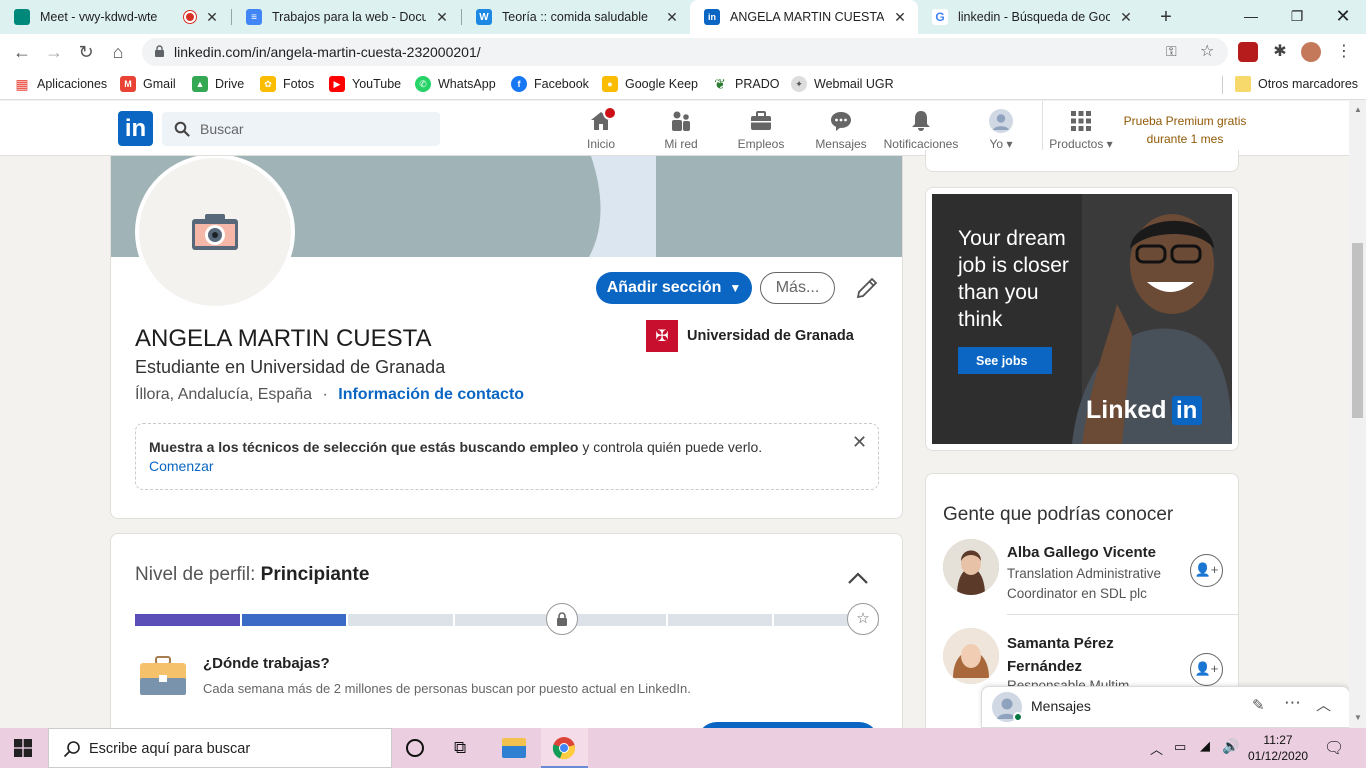 The image size is (1366, 768). What do you see at coordinates (1031, 17) in the screenshot?
I see `tab-google-search: G linkedin - Búsqueda de Google ✕` at bounding box center [1031, 17].